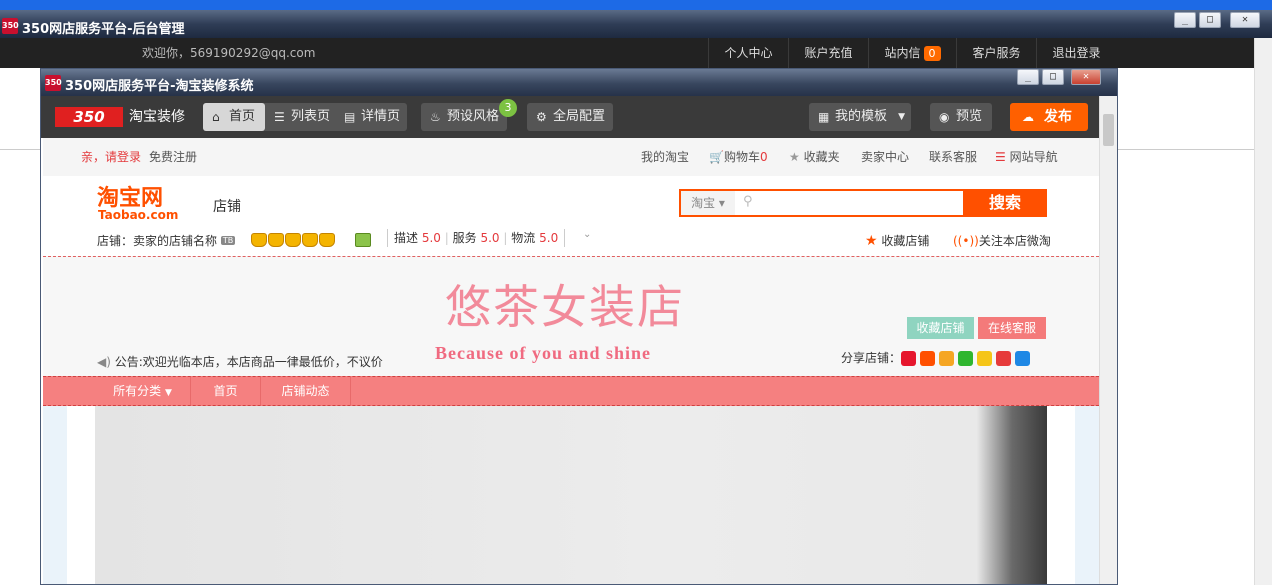  What do you see at coordinates (1004, 358) in the screenshot?
I see `kaixin-icon` at bounding box center [1004, 358].